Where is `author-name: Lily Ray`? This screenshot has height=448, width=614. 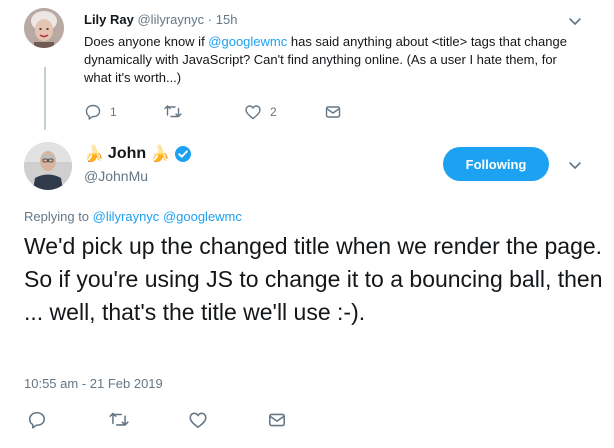 author-name: Lily Ray is located at coordinates (109, 19).